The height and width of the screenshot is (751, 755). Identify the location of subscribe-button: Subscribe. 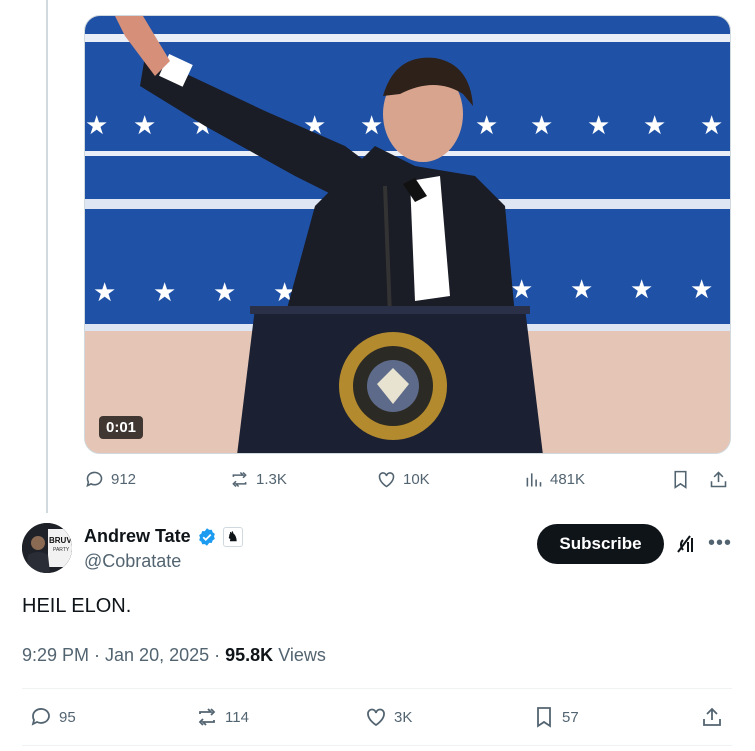
(600, 544).